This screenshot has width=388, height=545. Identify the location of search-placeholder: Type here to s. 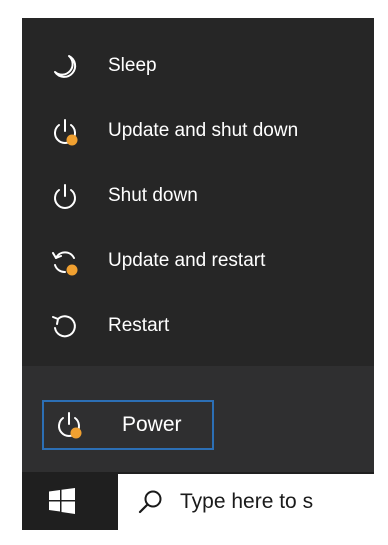
(247, 501).